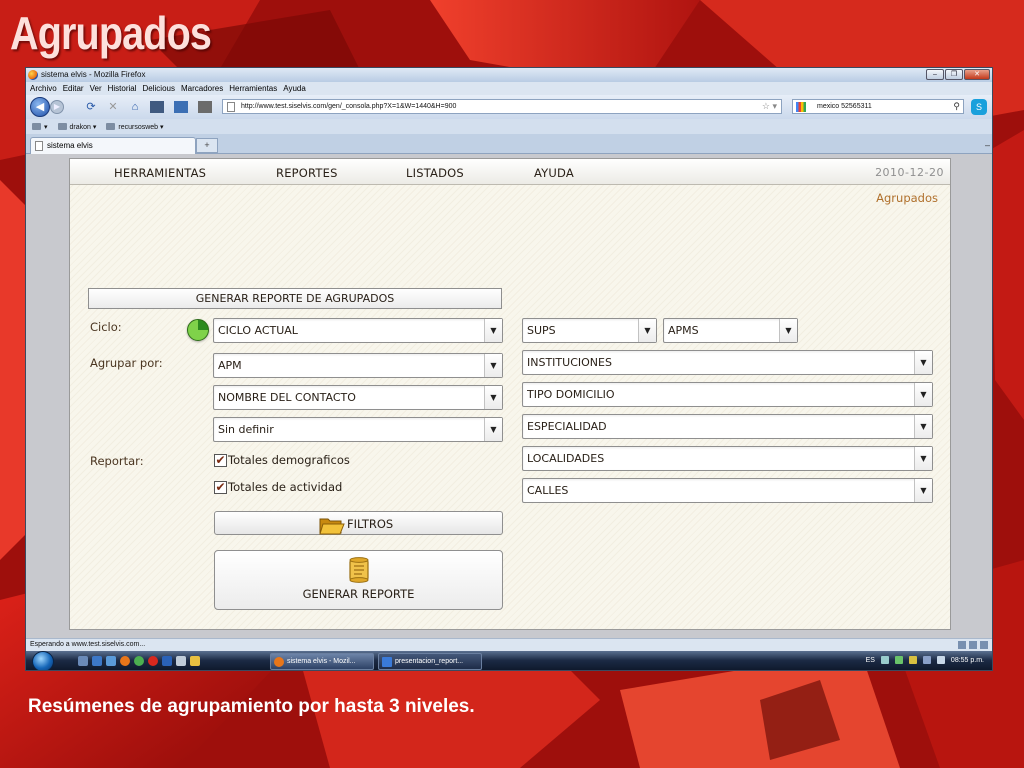 The width and height of the screenshot is (1024, 768). Describe the element at coordinates (967, 660) in the screenshot. I see `clock: 08:55 p.m.` at that location.